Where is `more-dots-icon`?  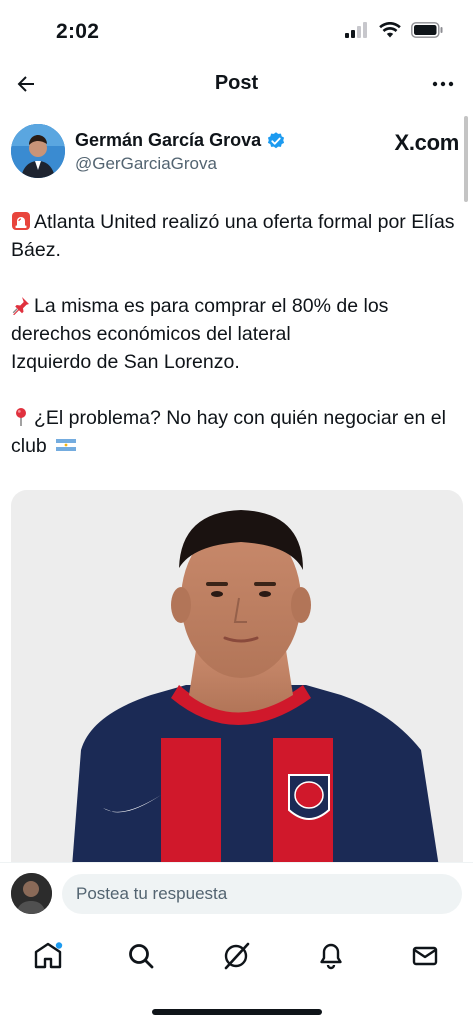 more-dots-icon is located at coordinates (443, 84).